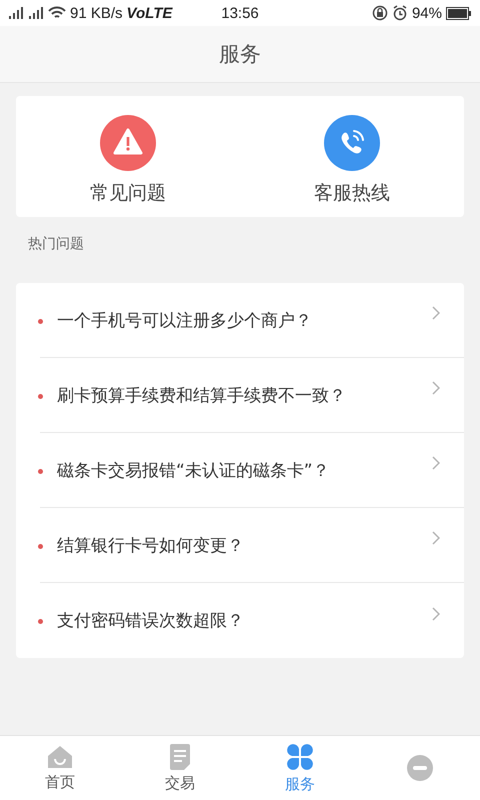 Image resolution: width=480 pixels, height=800 pixels. Describe the element at coordinates (96, 13) in the screenshot. I see `network-speed: 91 KB/s` at that location.